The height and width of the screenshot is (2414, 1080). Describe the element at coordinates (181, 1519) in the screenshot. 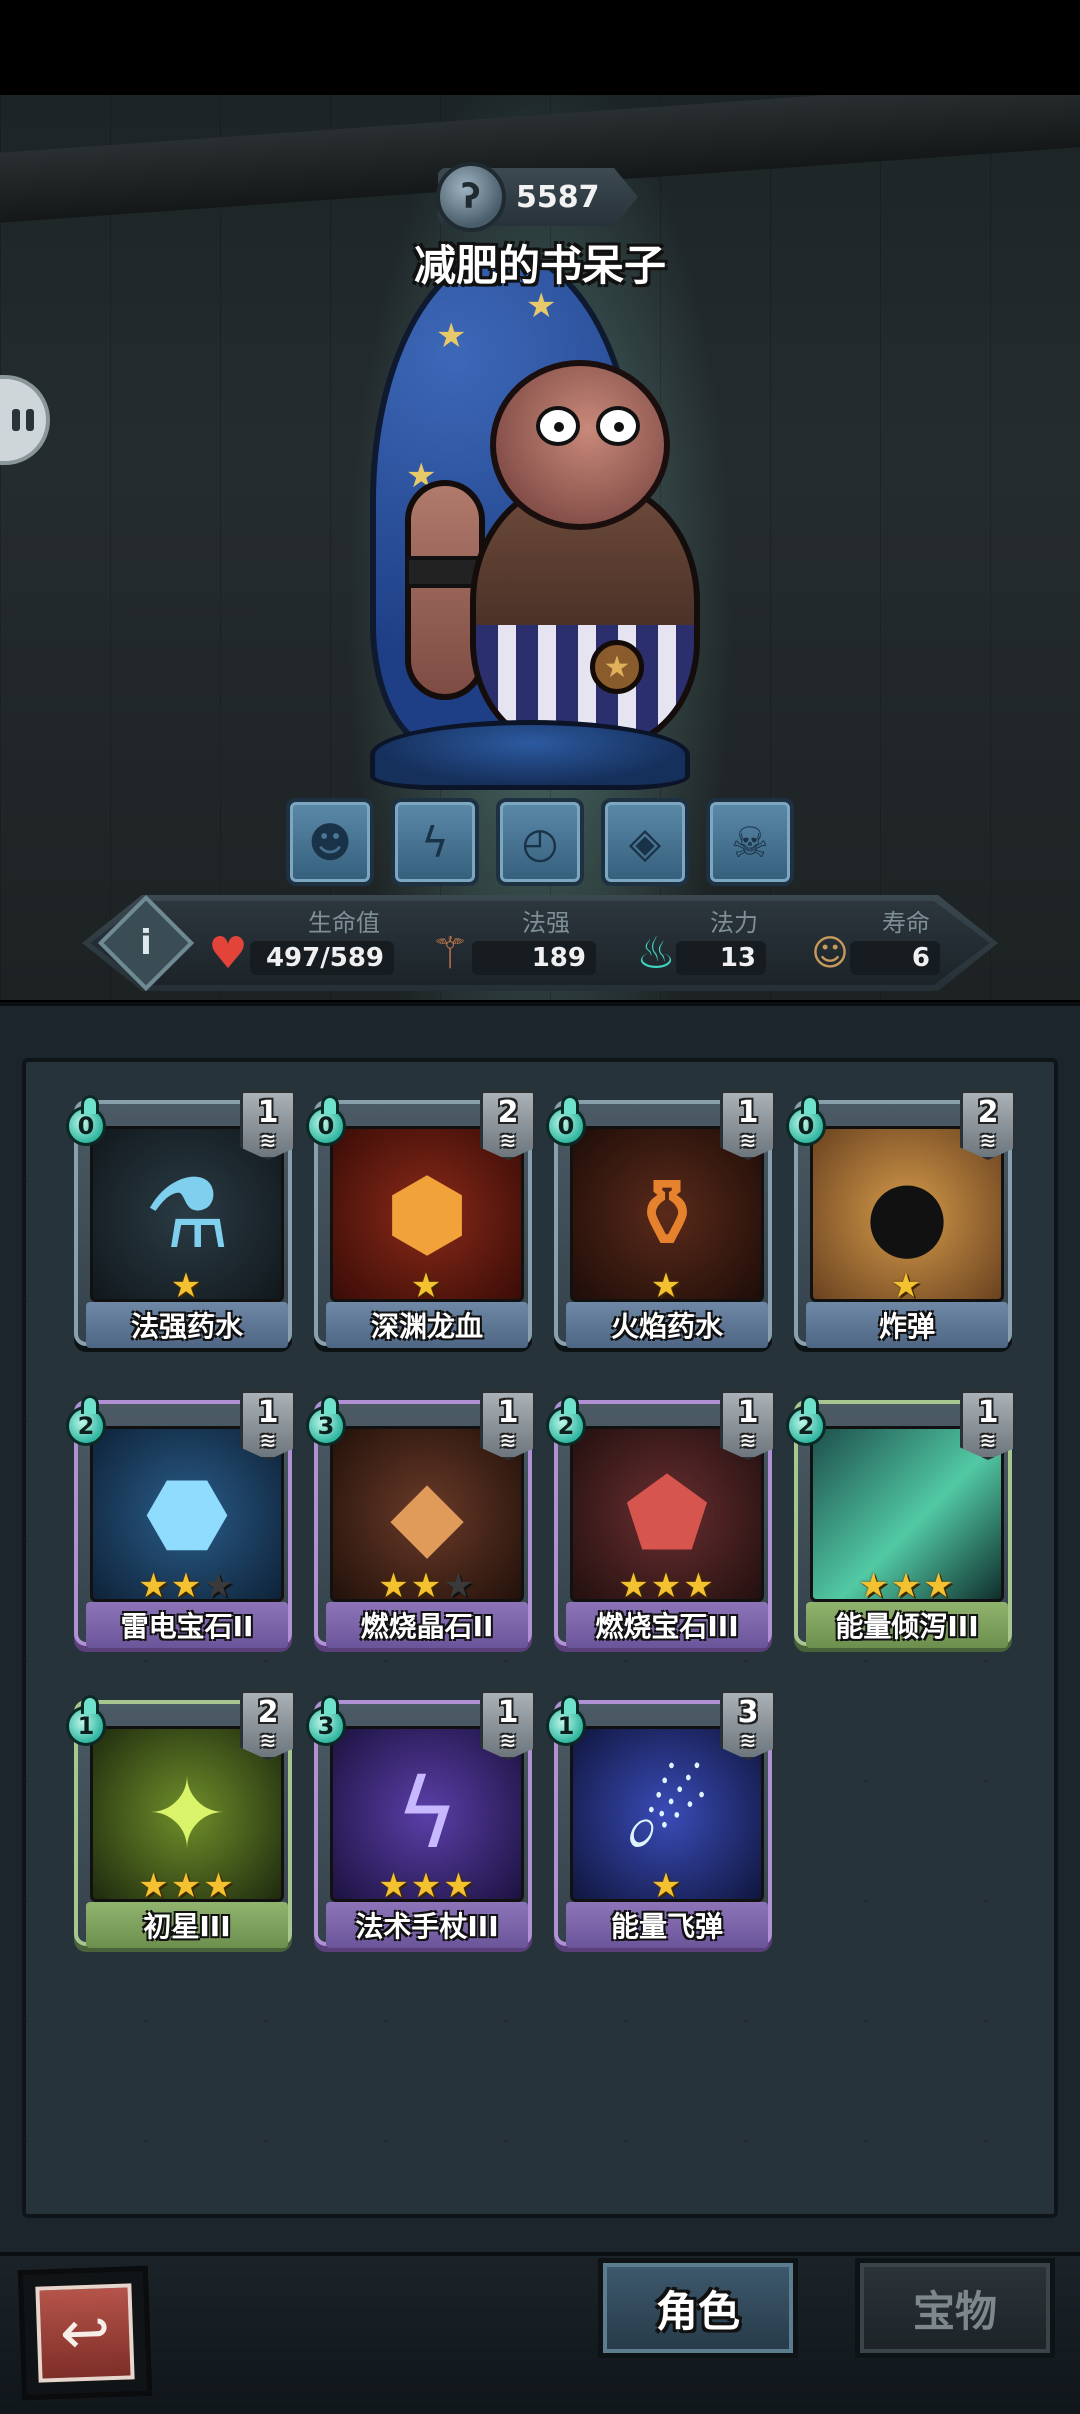

I see `card-thunder-gem: ⬣ ★★★ 雷电宝石II 2 1 ≋` at that location.